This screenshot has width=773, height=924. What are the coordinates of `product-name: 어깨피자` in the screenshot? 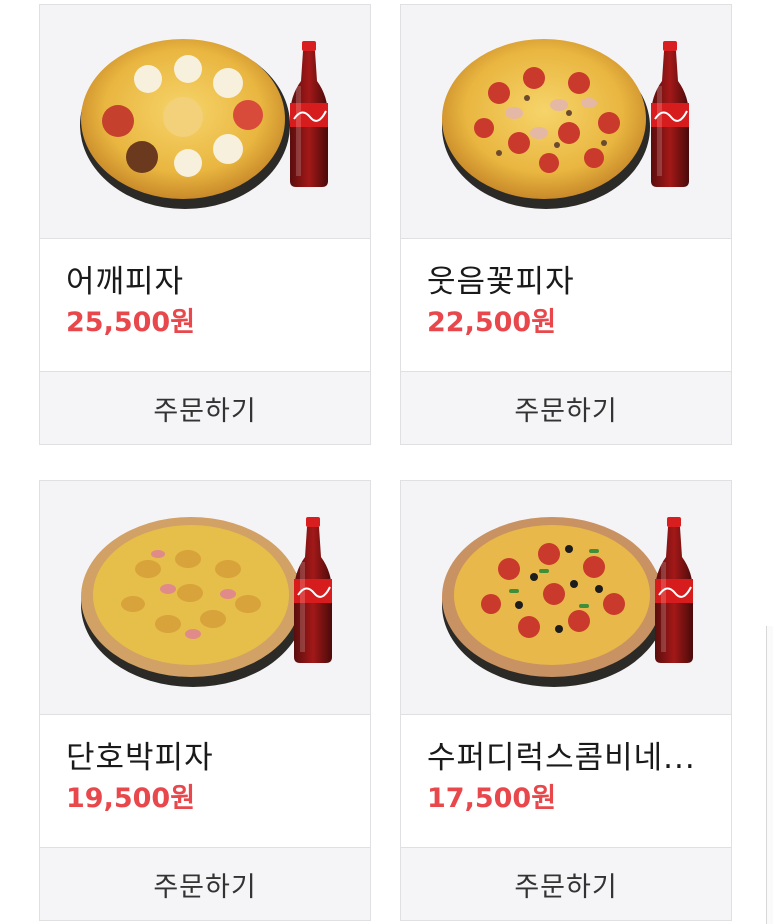 It's located at (125, 282).